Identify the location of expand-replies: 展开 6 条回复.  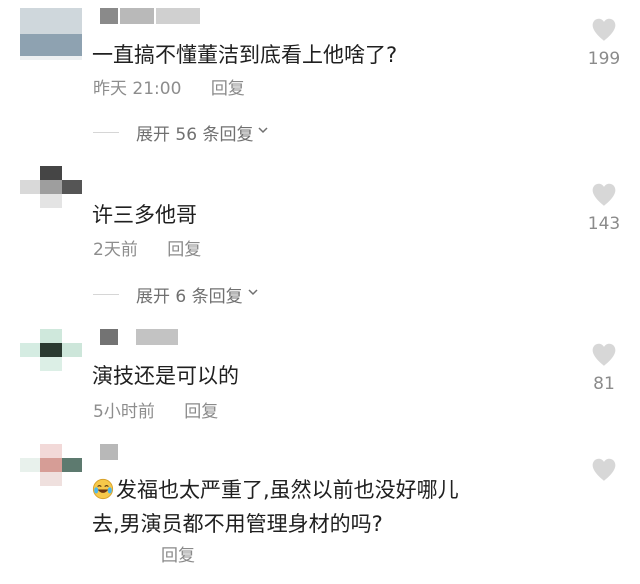
(175, 295).